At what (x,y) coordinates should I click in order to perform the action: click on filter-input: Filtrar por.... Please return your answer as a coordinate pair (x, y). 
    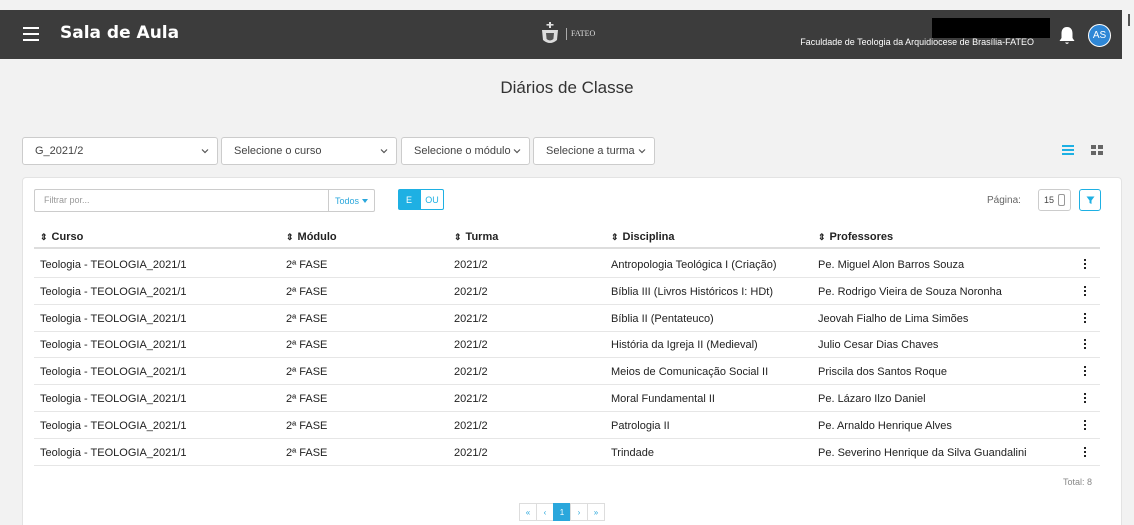
    Looking at the image, I should click on (182, 200).